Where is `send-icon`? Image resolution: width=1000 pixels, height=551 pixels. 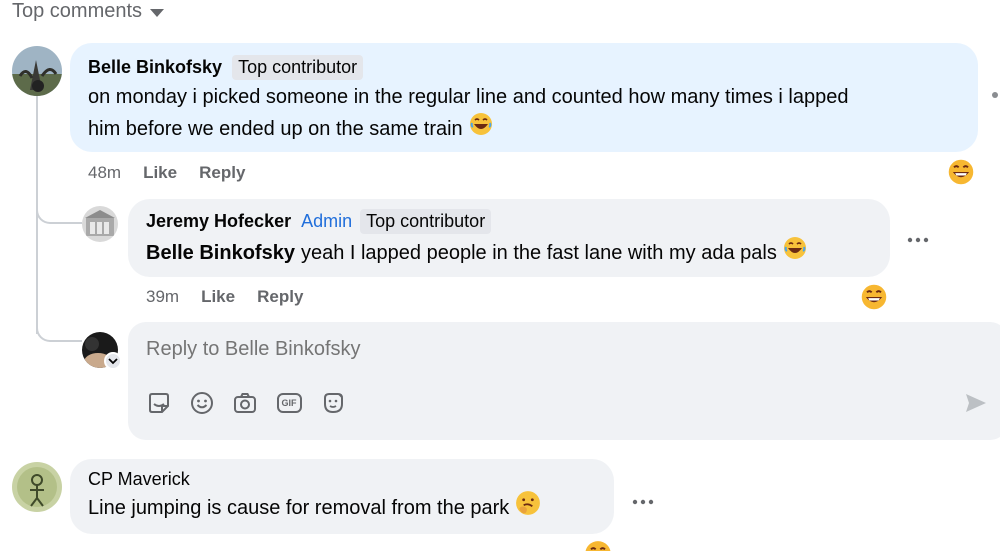 send-icon is located at coordinates (976, 405).